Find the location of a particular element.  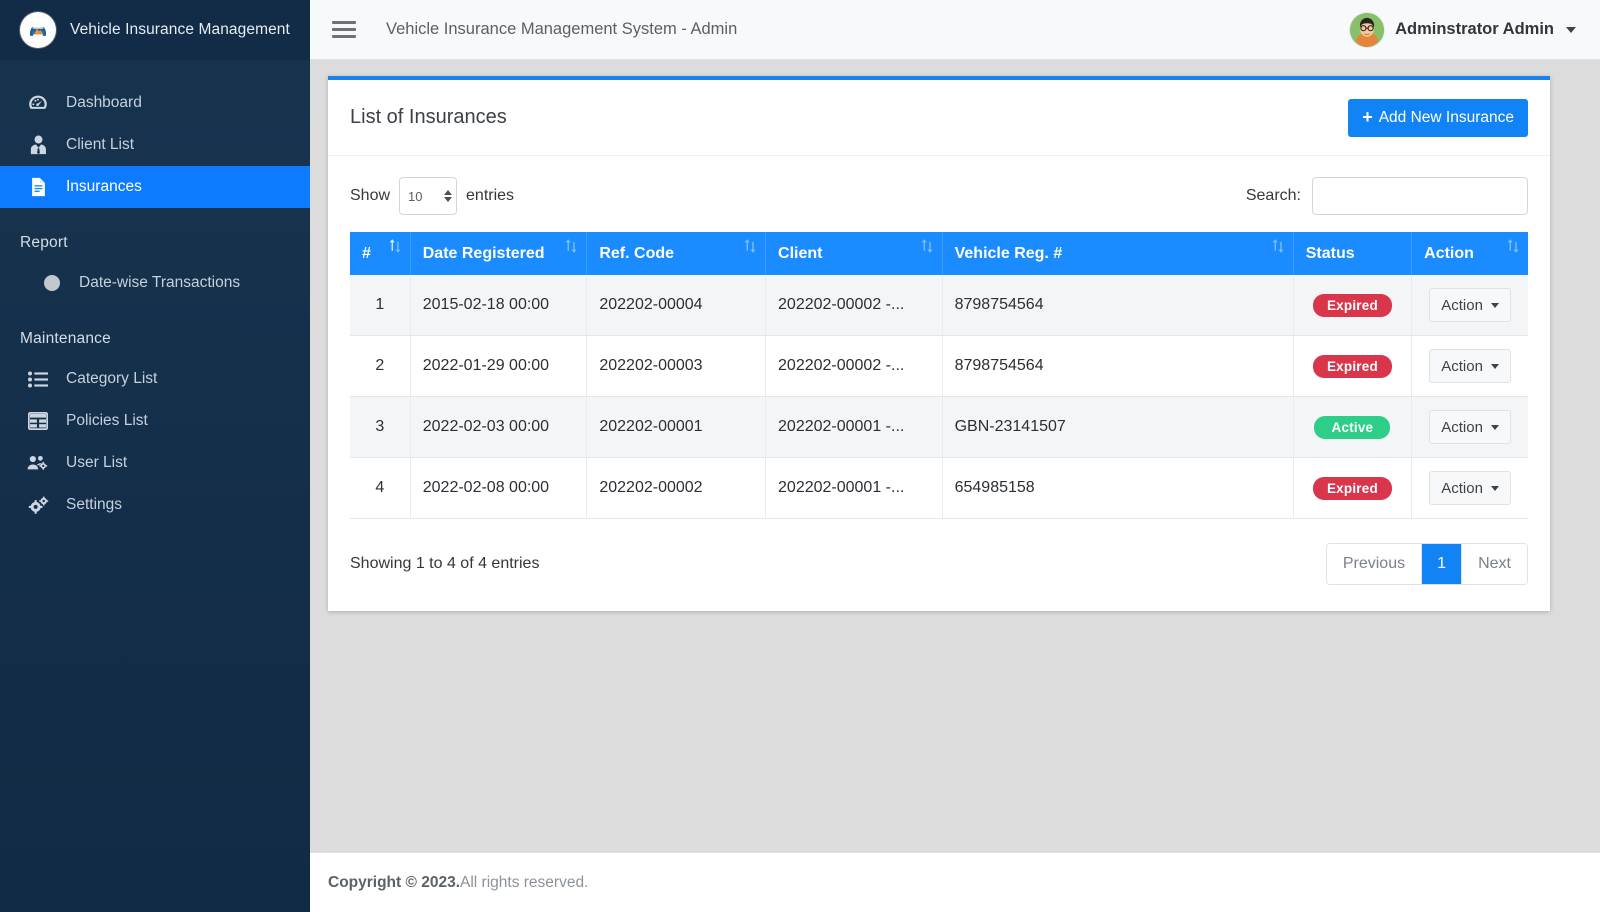

cell-status: Expired is located at coordinates (1353, 488).